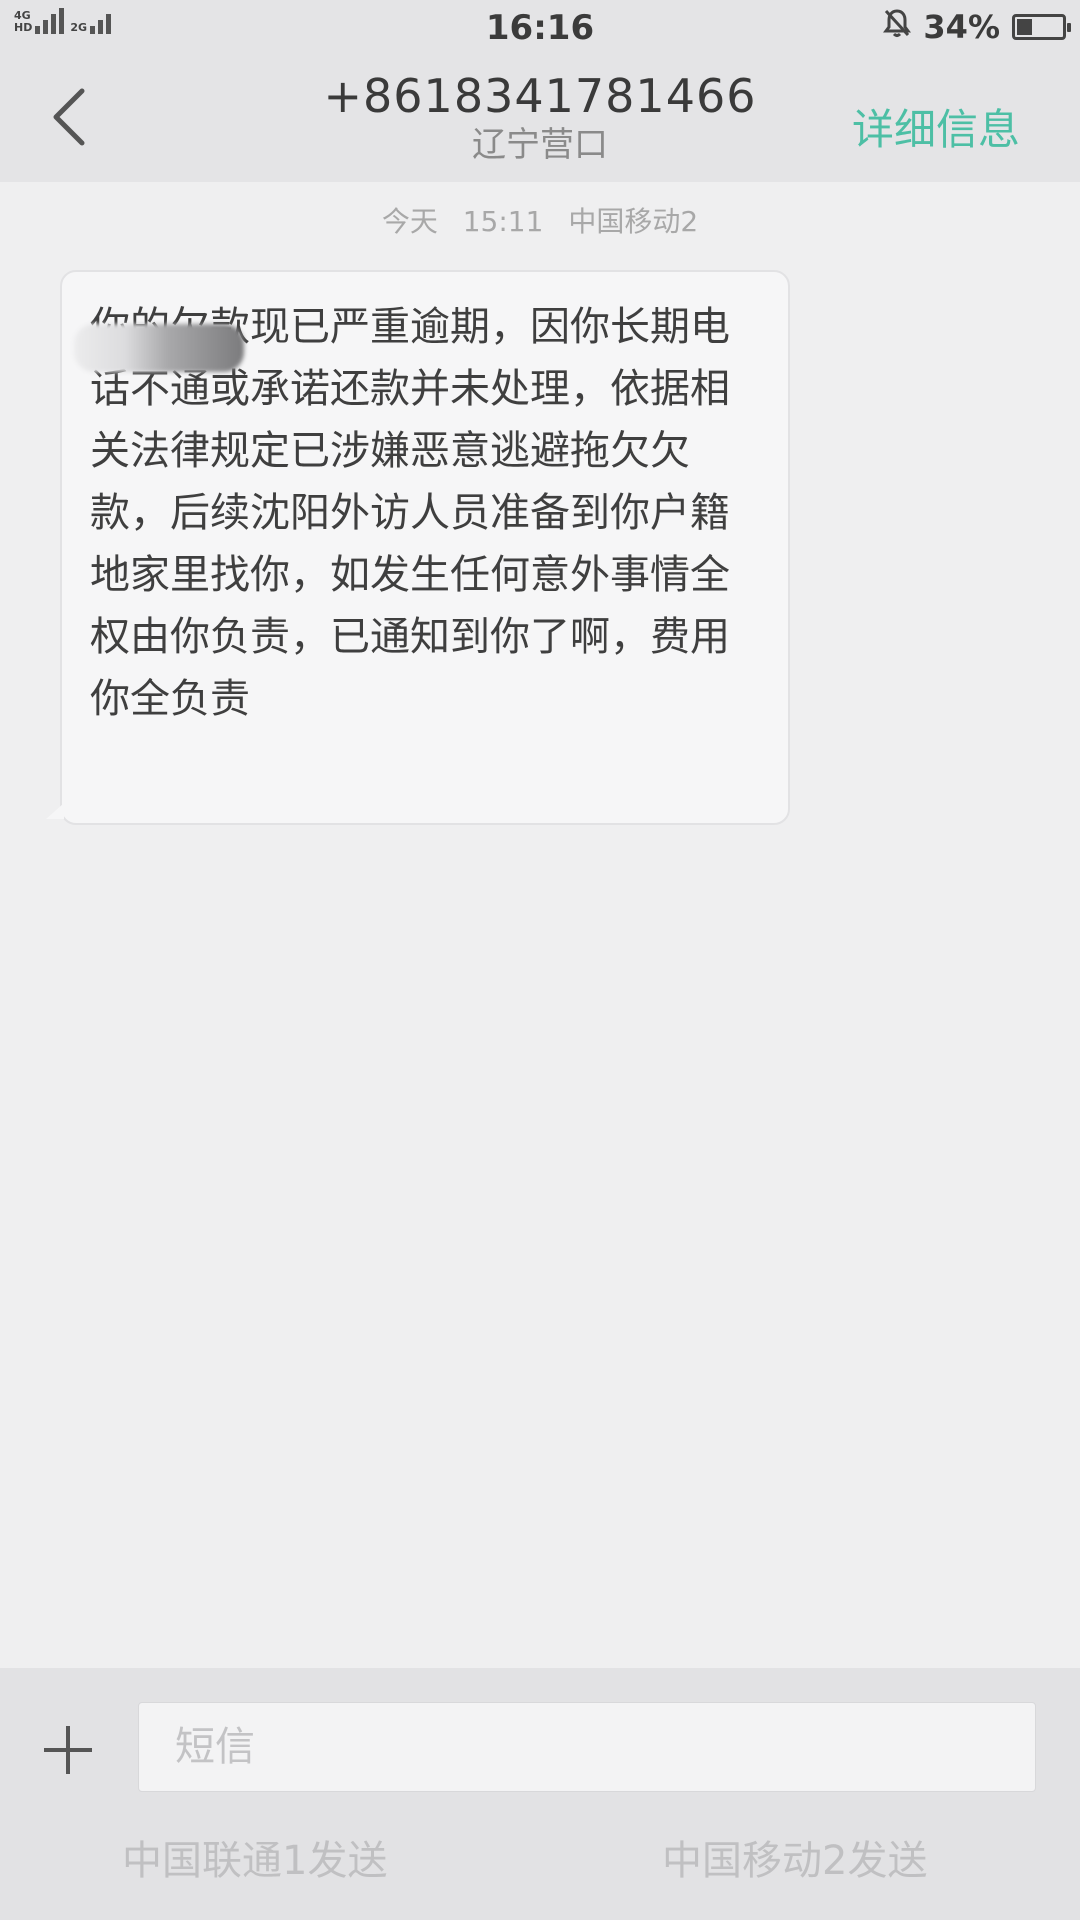 This screenshot has height=1920, width=1080. I want to click on battery-fill, so click(1024, 27).